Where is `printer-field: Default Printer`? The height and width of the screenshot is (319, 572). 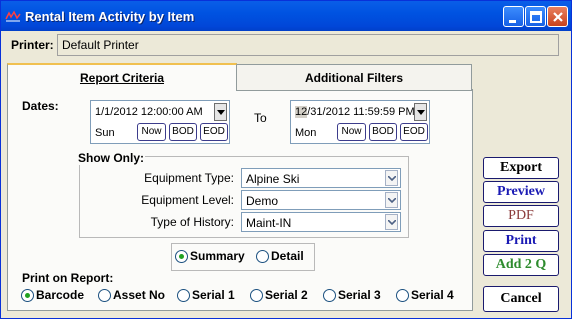 printer-field: Default Printer is located at coordinates (308, 45).